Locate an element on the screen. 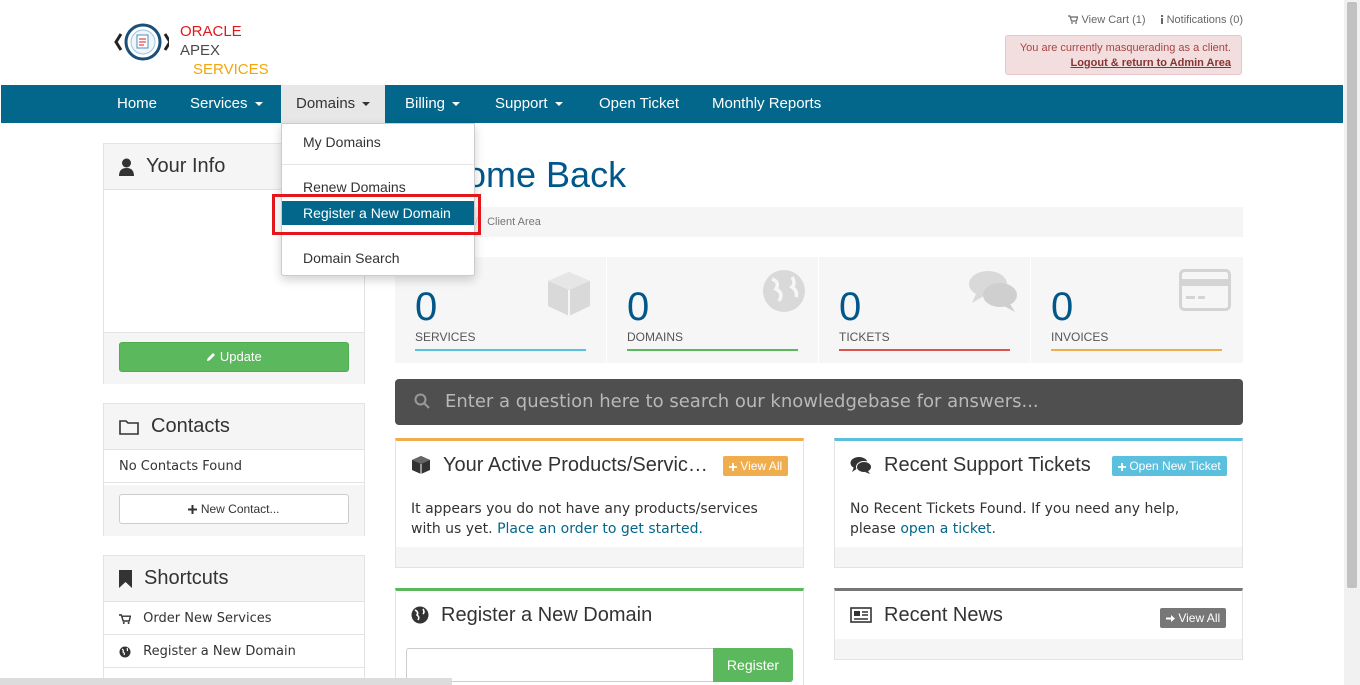  recent-news-card: Recent News View All is located at coordinates (1038, 624).